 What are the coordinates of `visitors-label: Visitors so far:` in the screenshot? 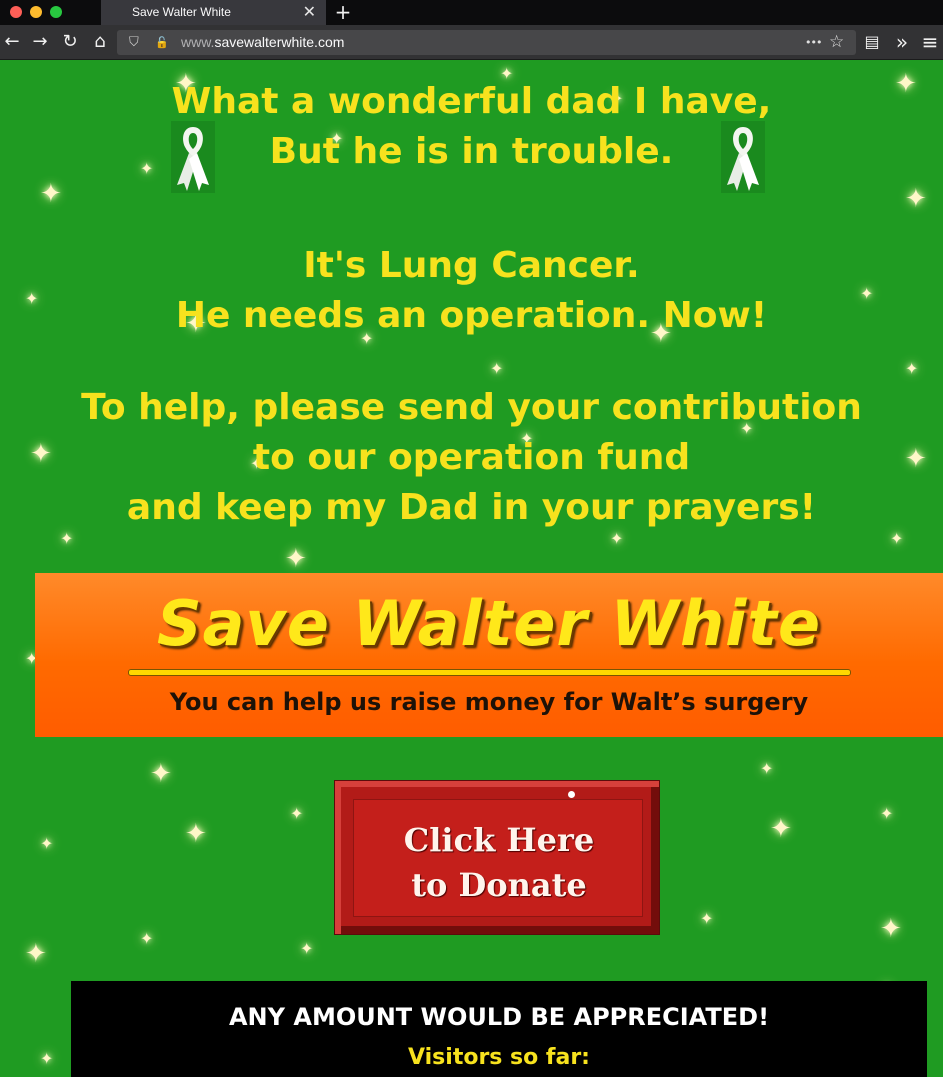 It's located at (499, 1057).